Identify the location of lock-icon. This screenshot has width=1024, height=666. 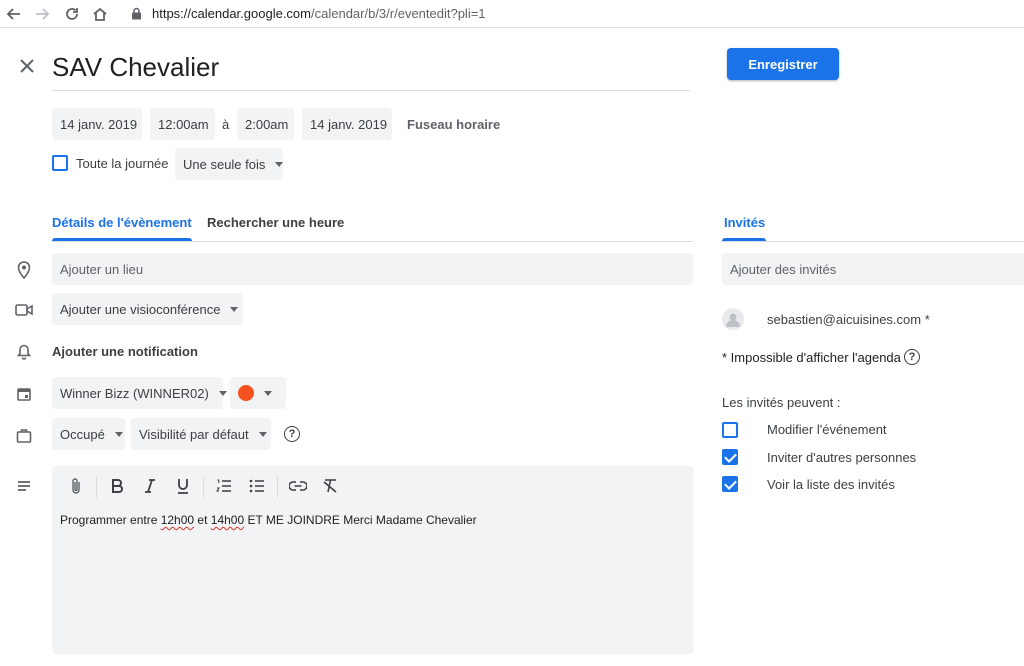
(136, 16).